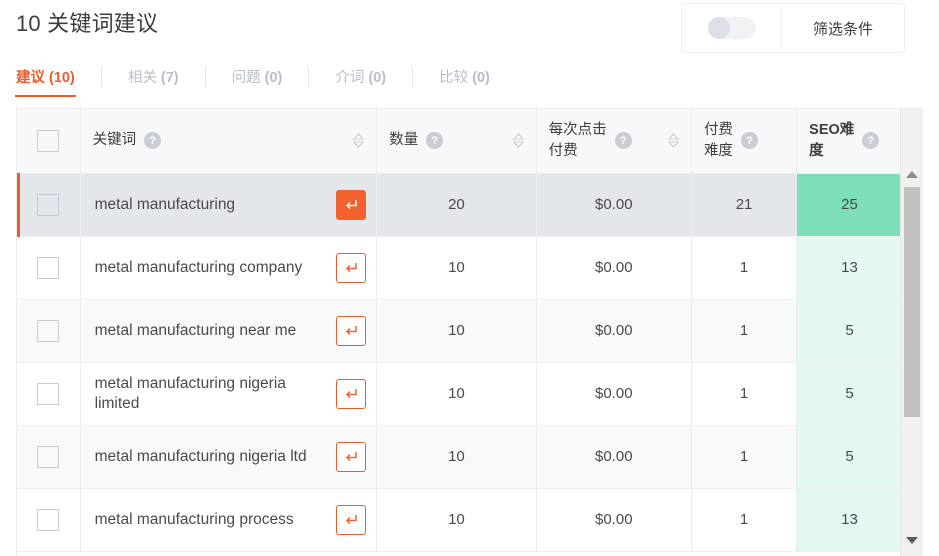  I want to click on tab-suggestions-label: 建议, so click(30, 78).